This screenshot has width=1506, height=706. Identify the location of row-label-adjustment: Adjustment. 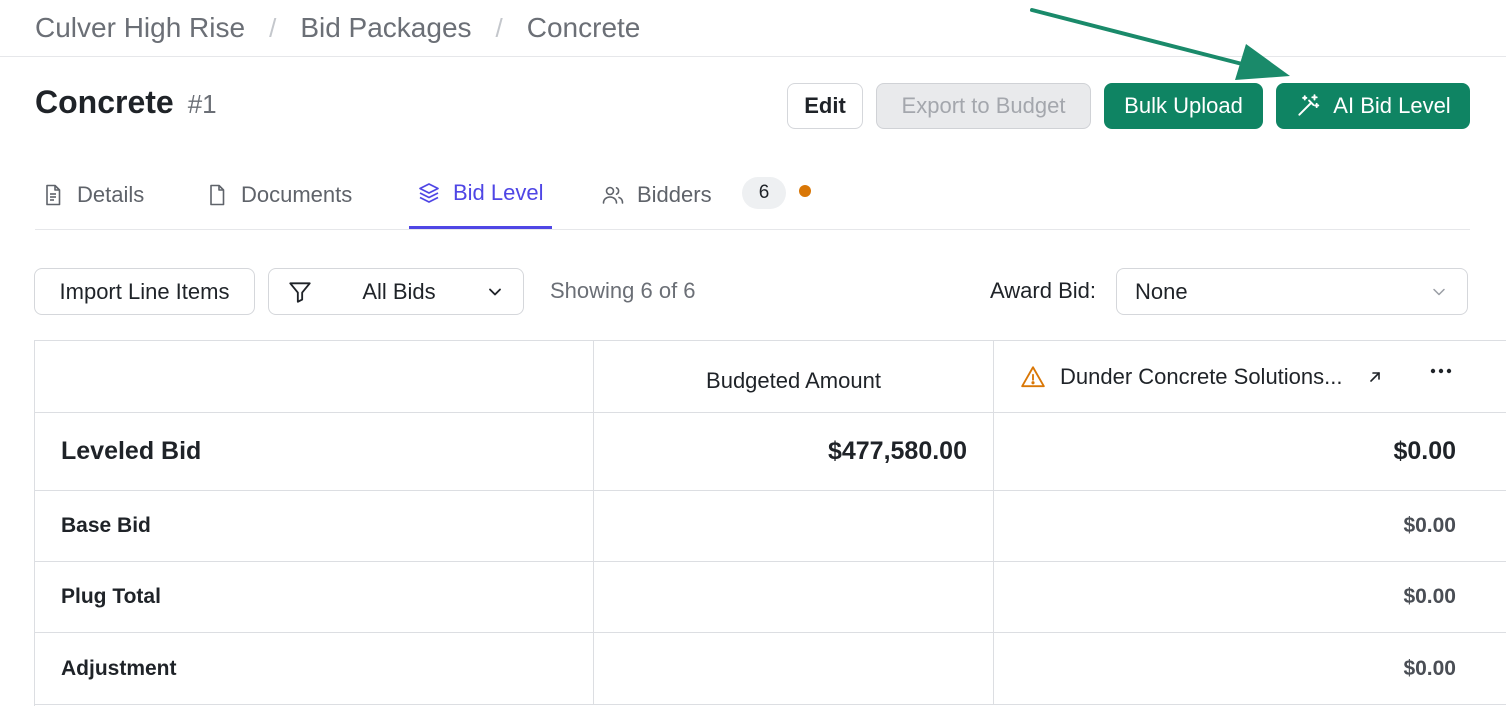
(314, 669).